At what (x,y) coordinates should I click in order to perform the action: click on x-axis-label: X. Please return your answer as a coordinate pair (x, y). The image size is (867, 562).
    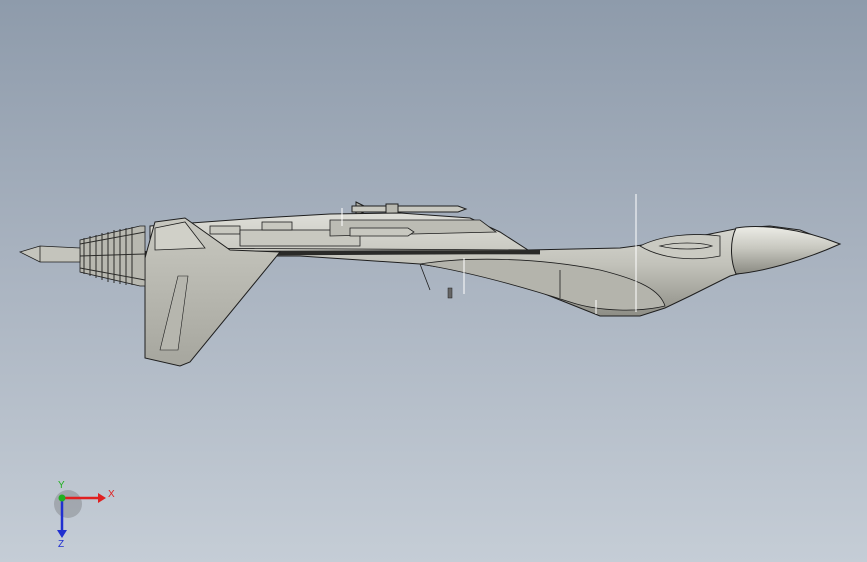
    Looking at the image, I should click on (111, 494).